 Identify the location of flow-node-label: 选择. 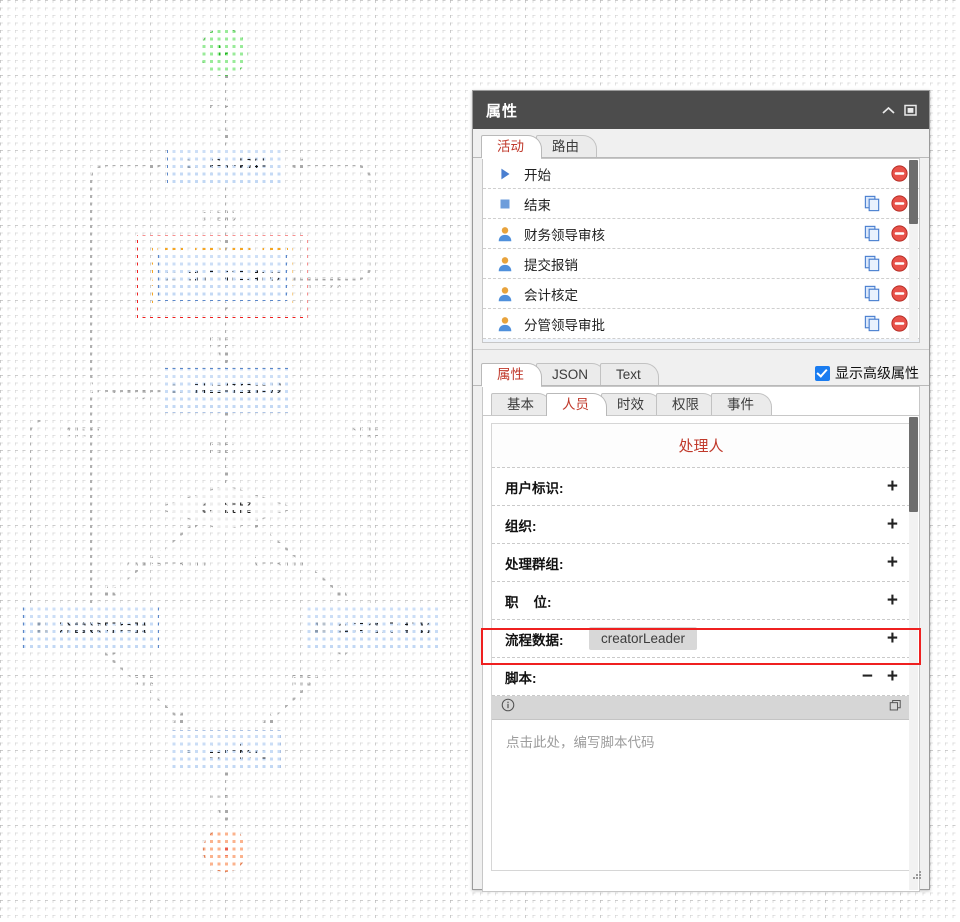
(237, 509).